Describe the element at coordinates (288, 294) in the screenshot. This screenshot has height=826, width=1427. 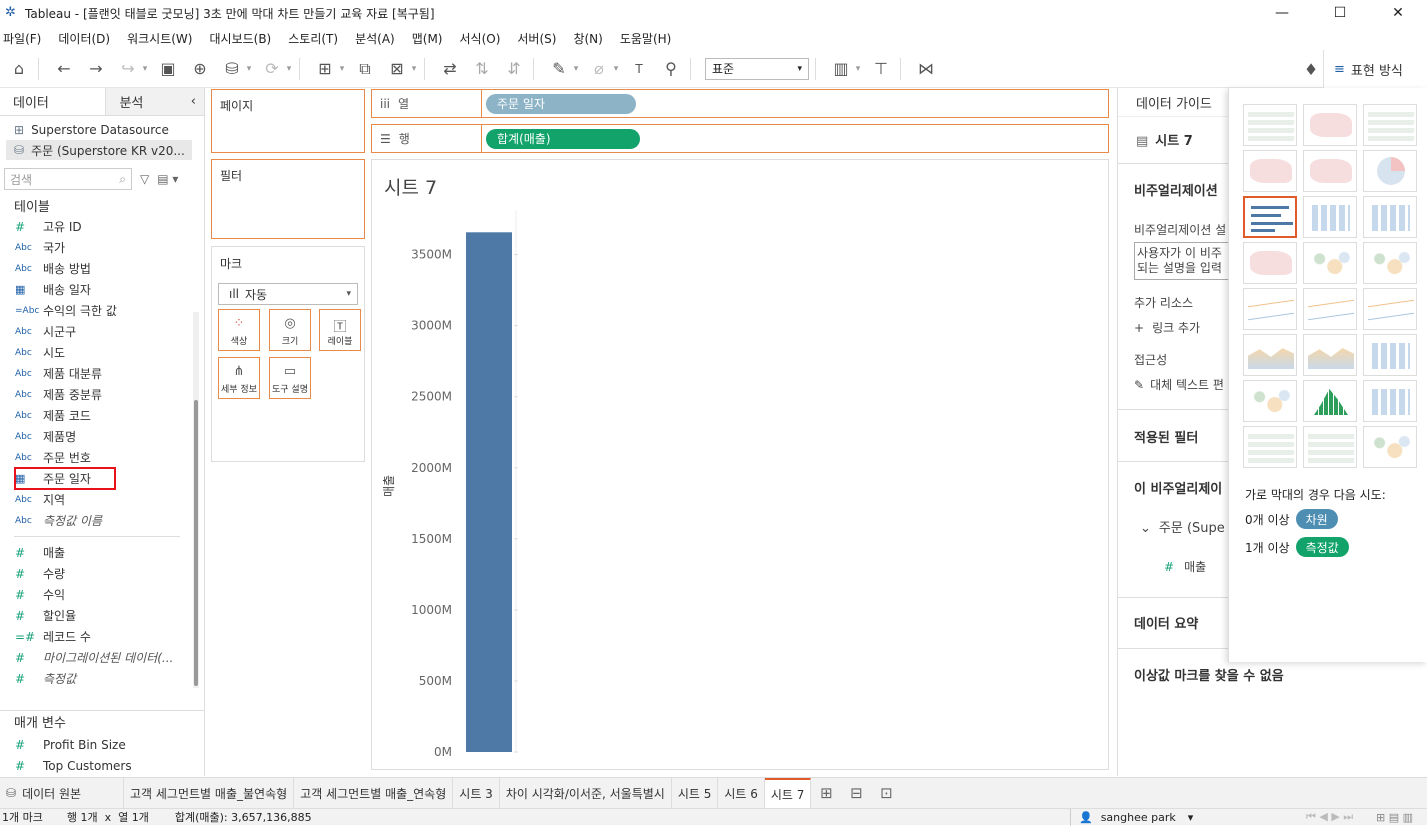
I see `mark-type-select: ıll 자동 ▾` at that location.